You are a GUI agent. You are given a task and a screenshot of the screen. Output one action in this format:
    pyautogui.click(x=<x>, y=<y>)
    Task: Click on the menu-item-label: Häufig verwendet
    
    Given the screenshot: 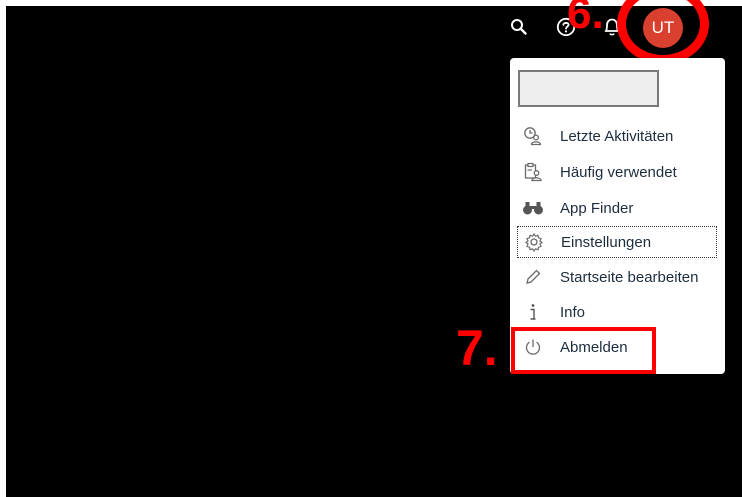 What is the action you would take?
    pyautogui.click(x=618, y=172)
    